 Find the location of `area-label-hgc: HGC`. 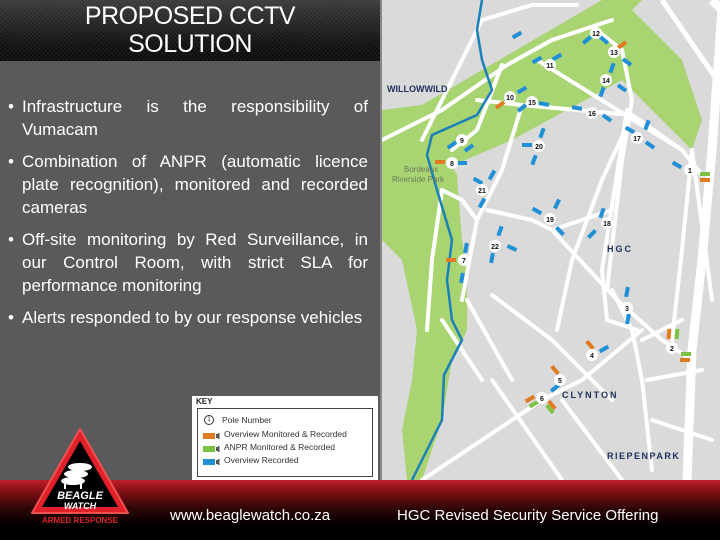

area-label-hgc: HGC is located at coordinates (620, 249).